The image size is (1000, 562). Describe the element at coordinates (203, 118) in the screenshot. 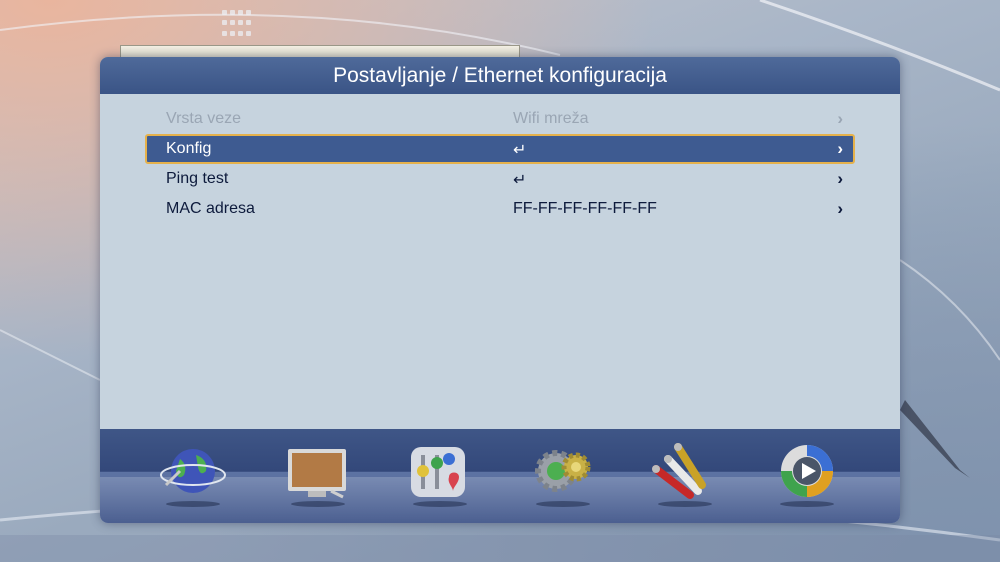

I see `menu-item-label: Vrsta veze` at that location.